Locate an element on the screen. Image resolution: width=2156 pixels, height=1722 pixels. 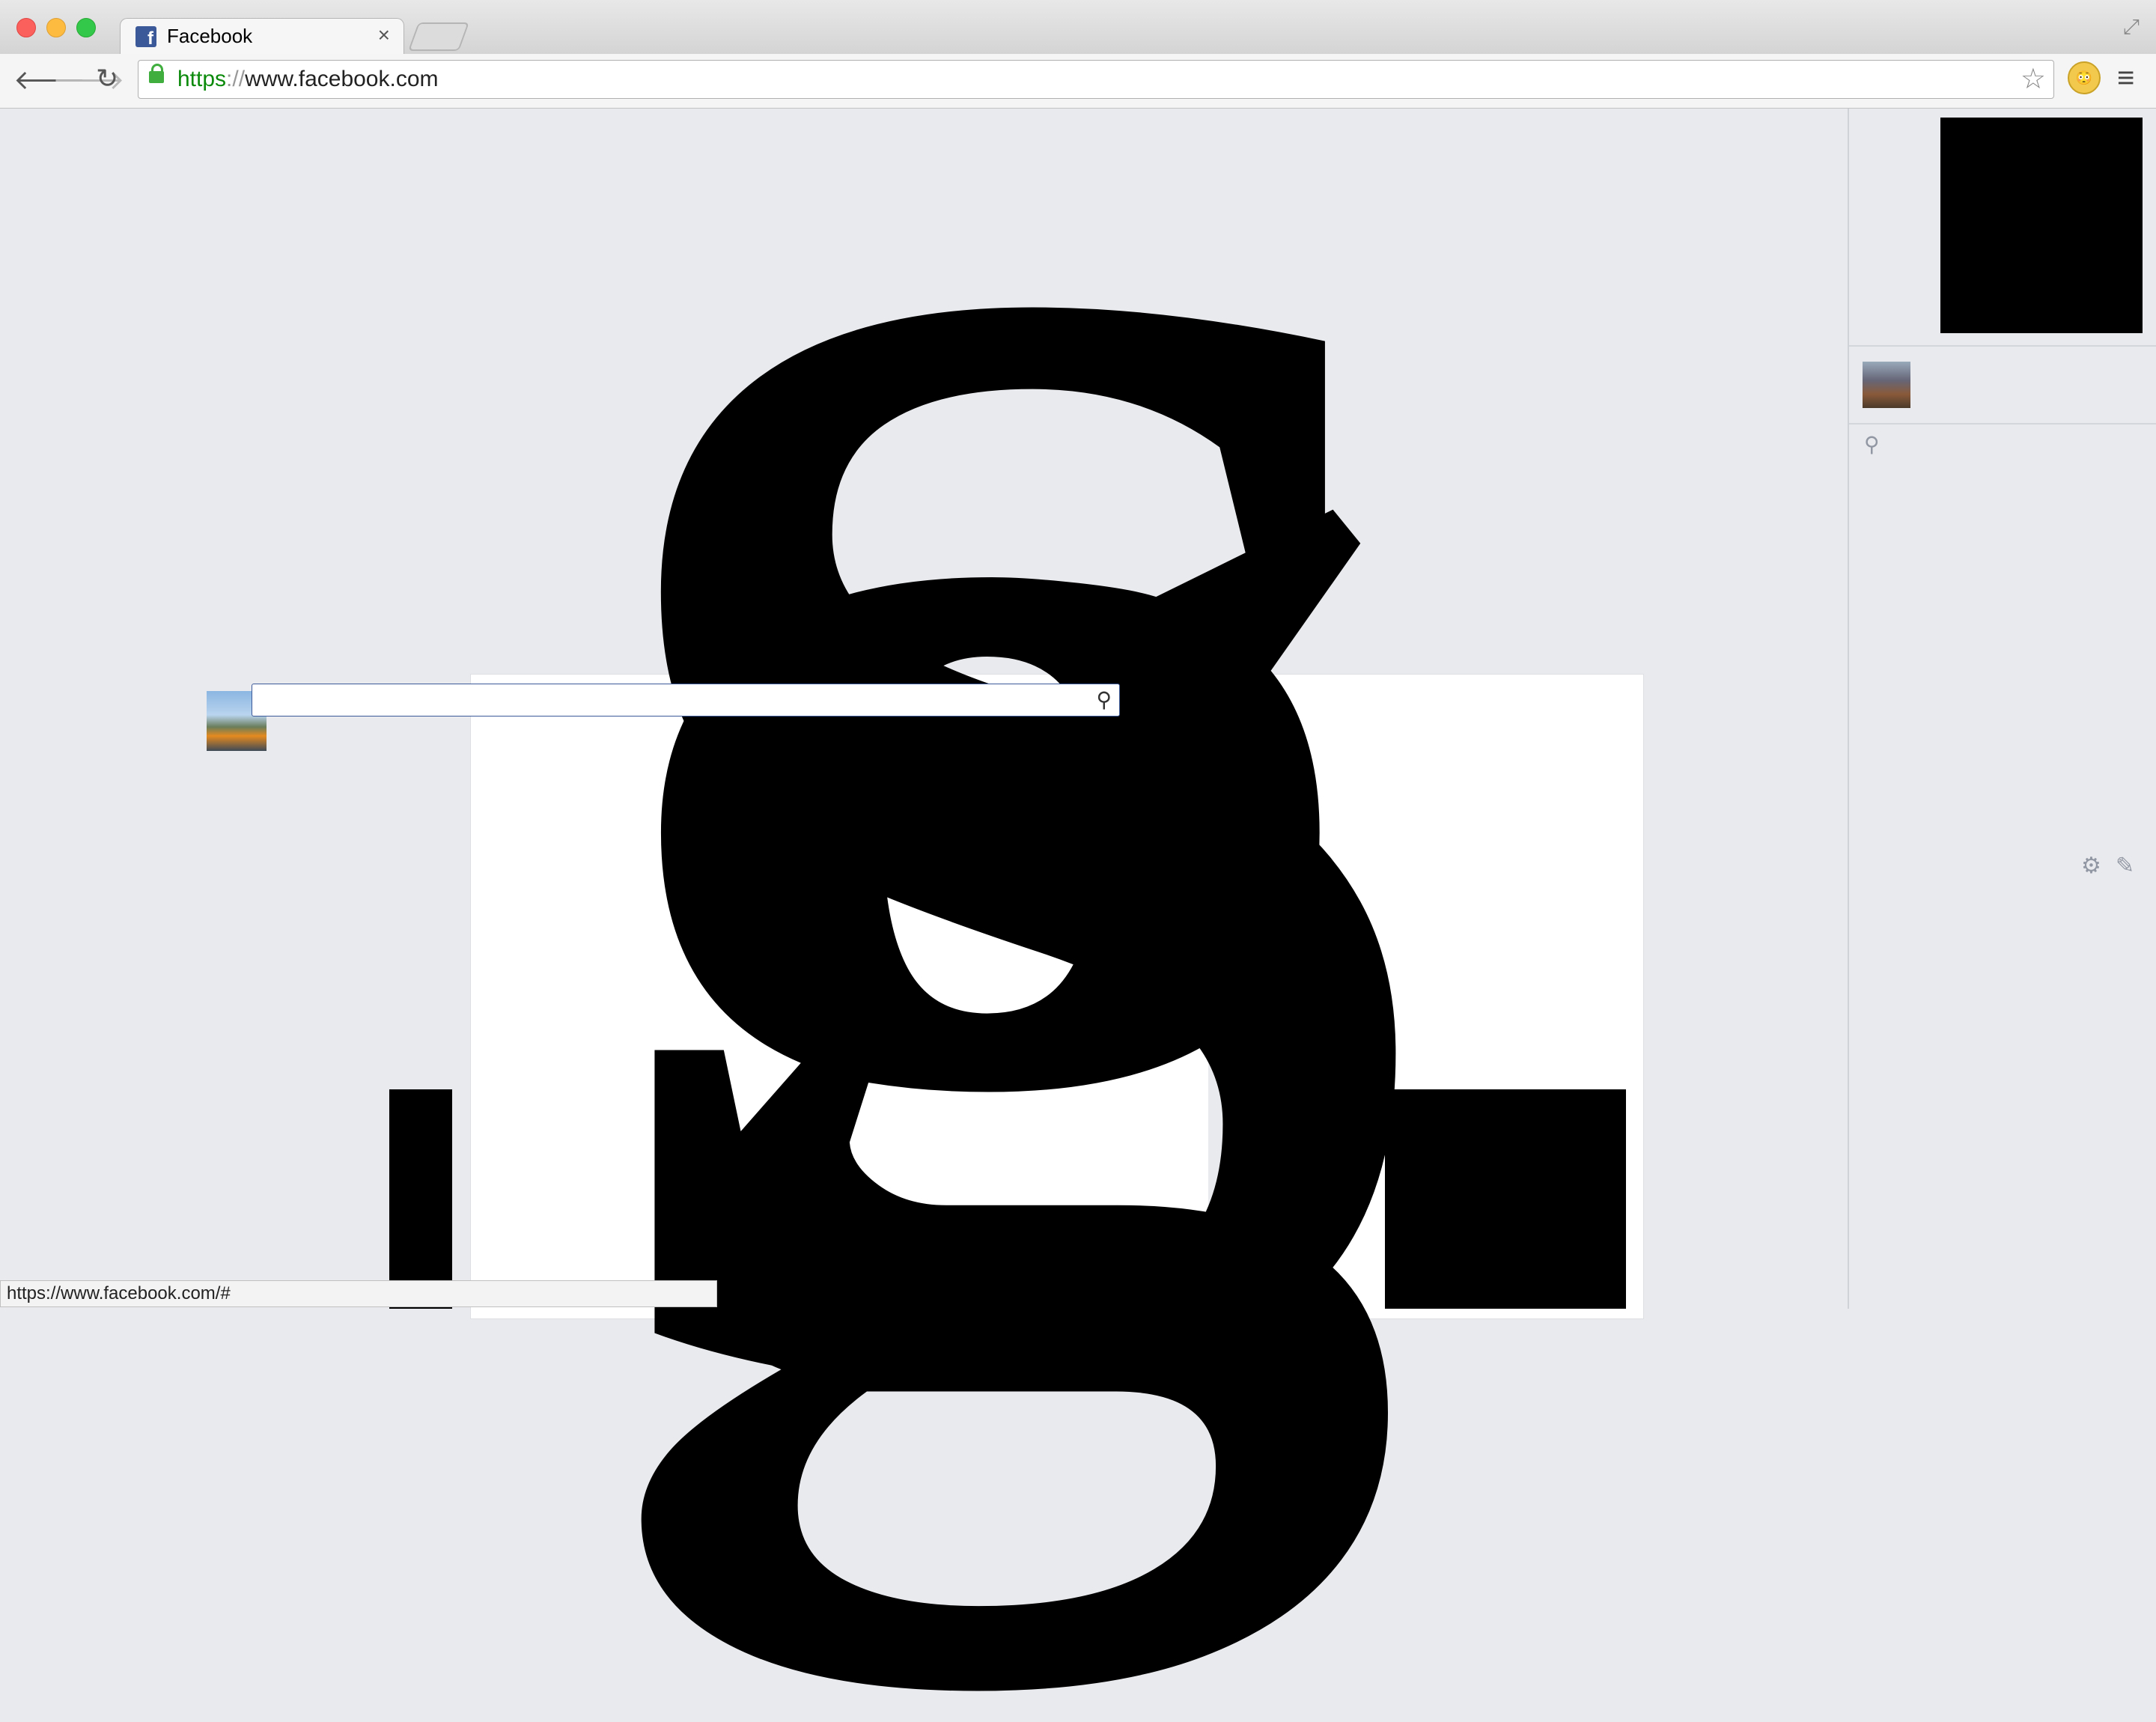
glyph-fragment-right is located at coordinates (1505, 1199).